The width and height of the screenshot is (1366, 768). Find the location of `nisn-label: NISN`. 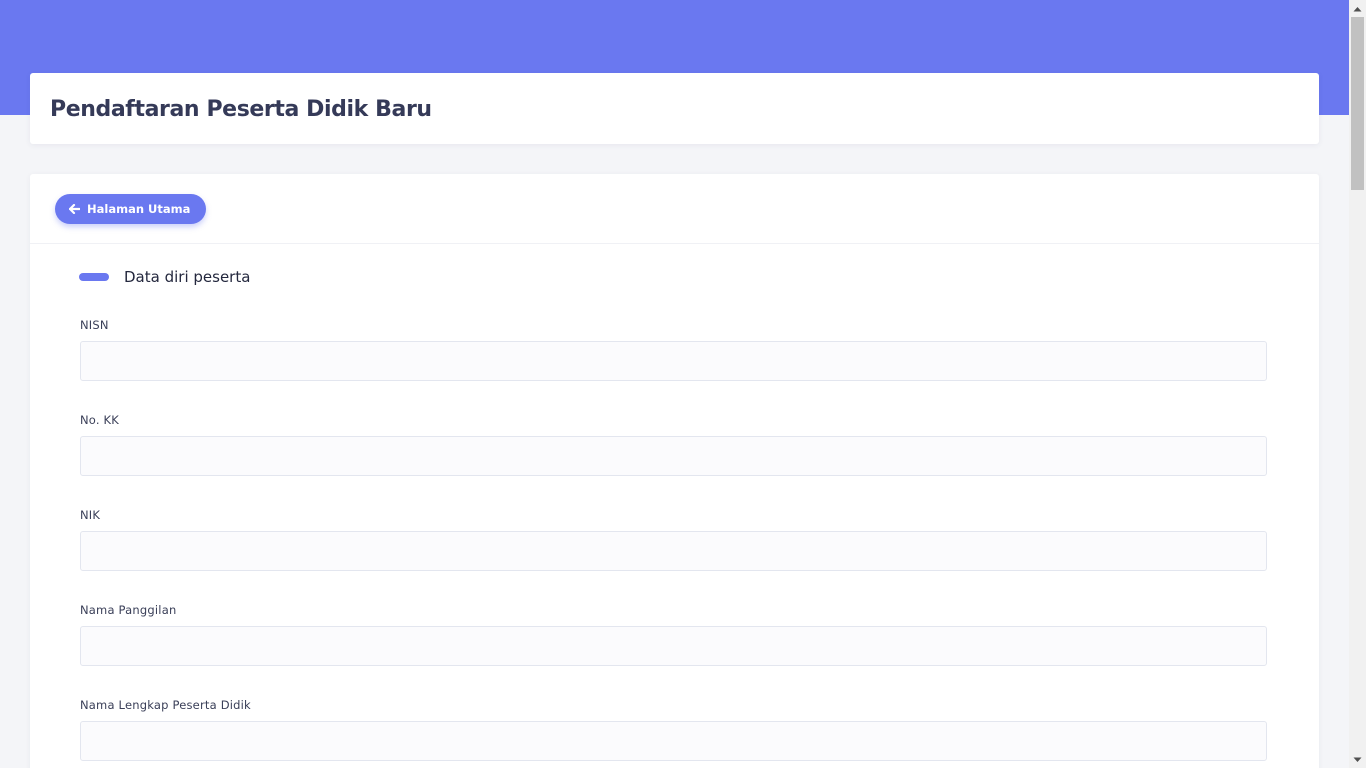

nisn-label: NISN is located at coordinates (94, 325).